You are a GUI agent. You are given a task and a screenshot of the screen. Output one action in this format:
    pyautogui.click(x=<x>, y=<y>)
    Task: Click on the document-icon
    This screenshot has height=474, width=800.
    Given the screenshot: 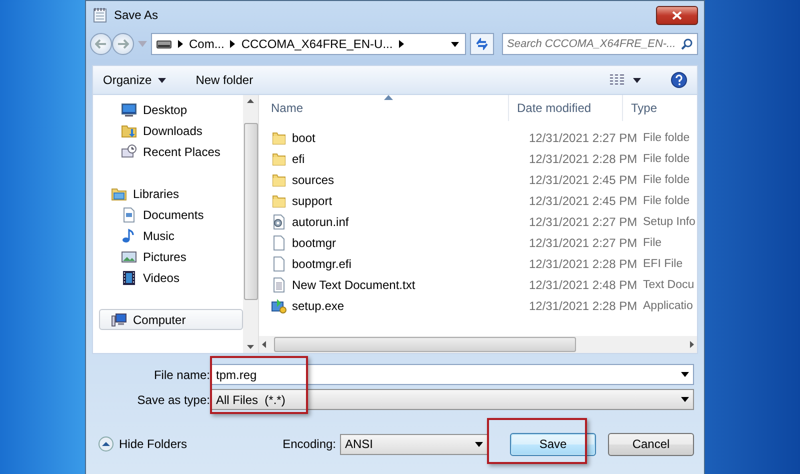 What is the action you would take?
    pyautogui.click(x=129, y=214)
    